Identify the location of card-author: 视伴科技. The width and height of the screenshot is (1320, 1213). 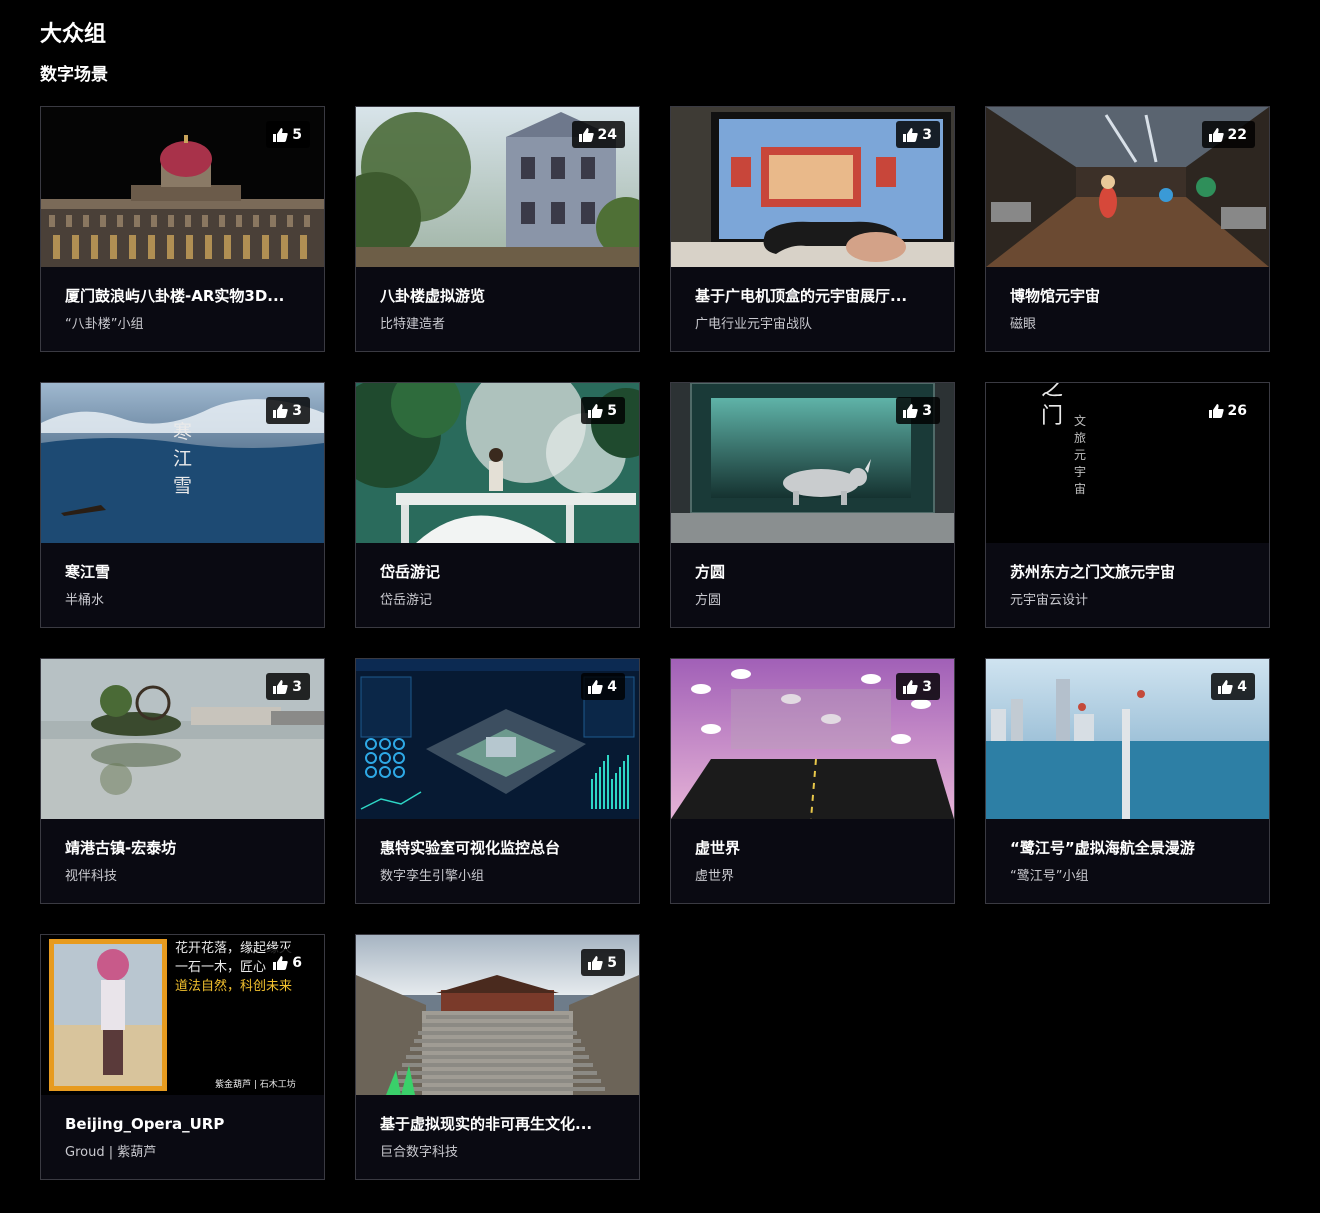
(91, 876).